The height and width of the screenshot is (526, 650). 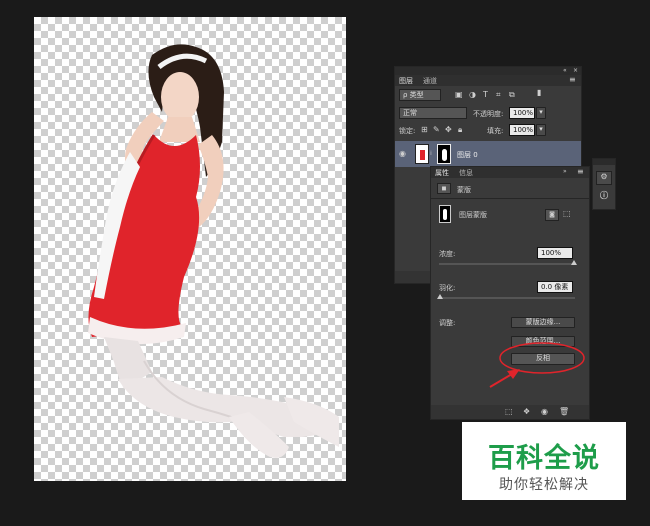 I want to click on layer-name: 图层 0, so click(x=467, y=155).